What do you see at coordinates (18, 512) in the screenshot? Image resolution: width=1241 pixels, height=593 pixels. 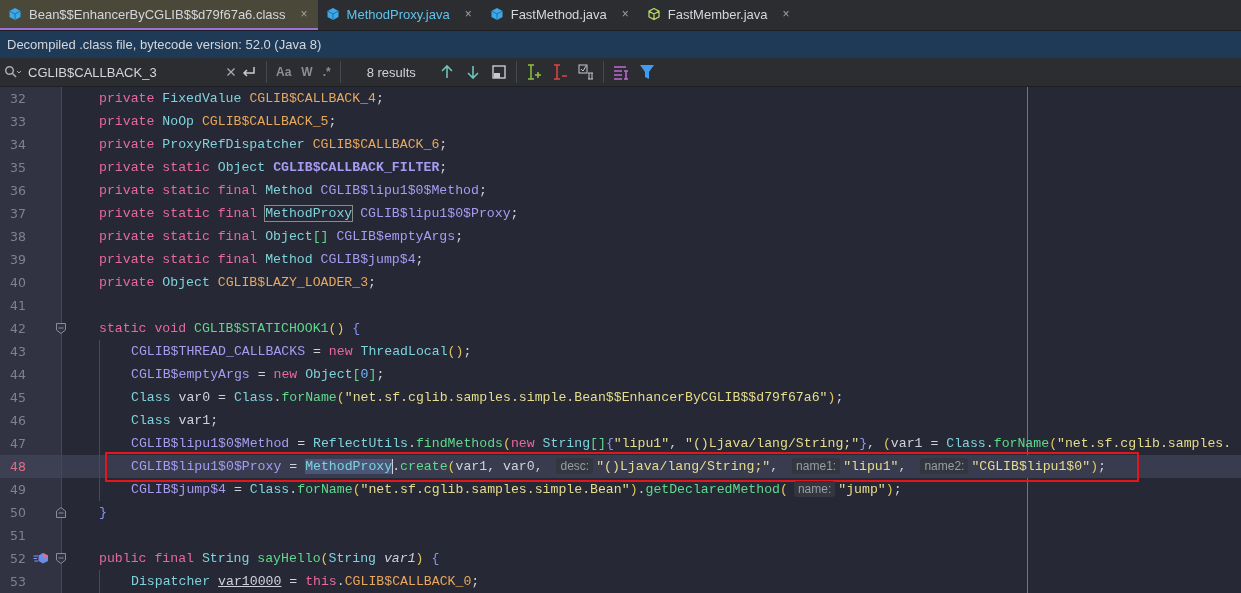 I see `line-number: 50` at bounding box center [18, 512].